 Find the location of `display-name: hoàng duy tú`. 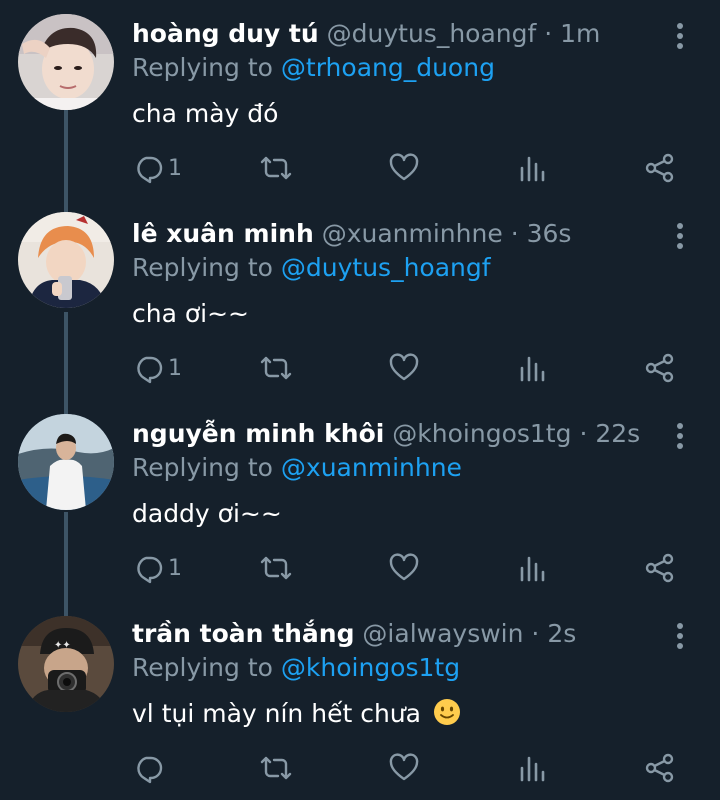

display-name: hoàng duy tú is located at coordinates (225, 33).